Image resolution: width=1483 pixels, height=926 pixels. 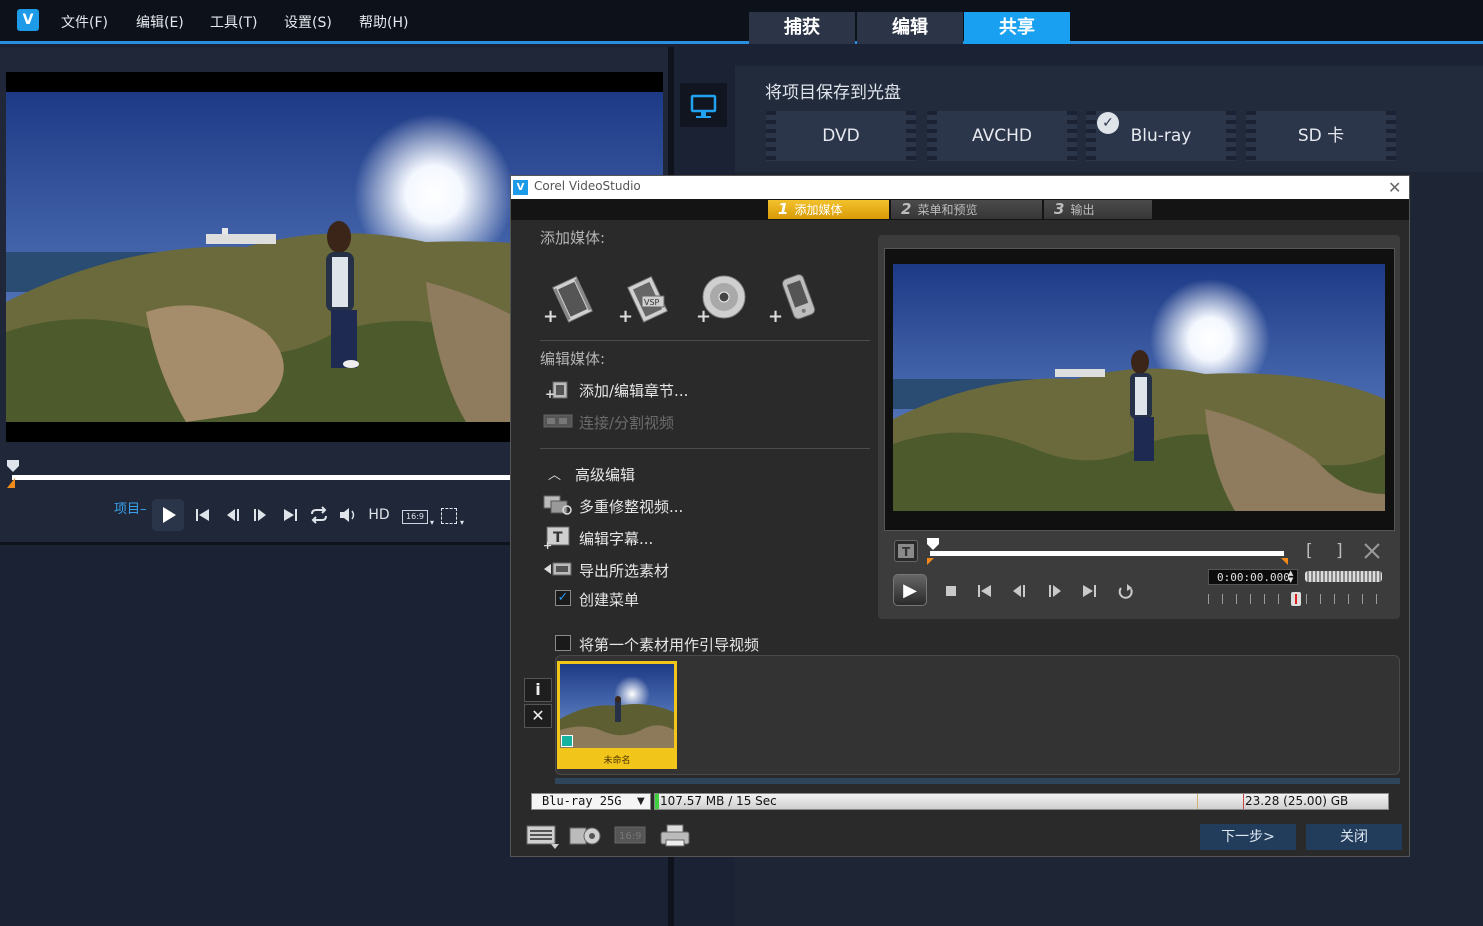 What do you see at coordinates (1354, 837) in the screenshot?
I see `close-button: 关闭` at bounding box center [1354, 837].